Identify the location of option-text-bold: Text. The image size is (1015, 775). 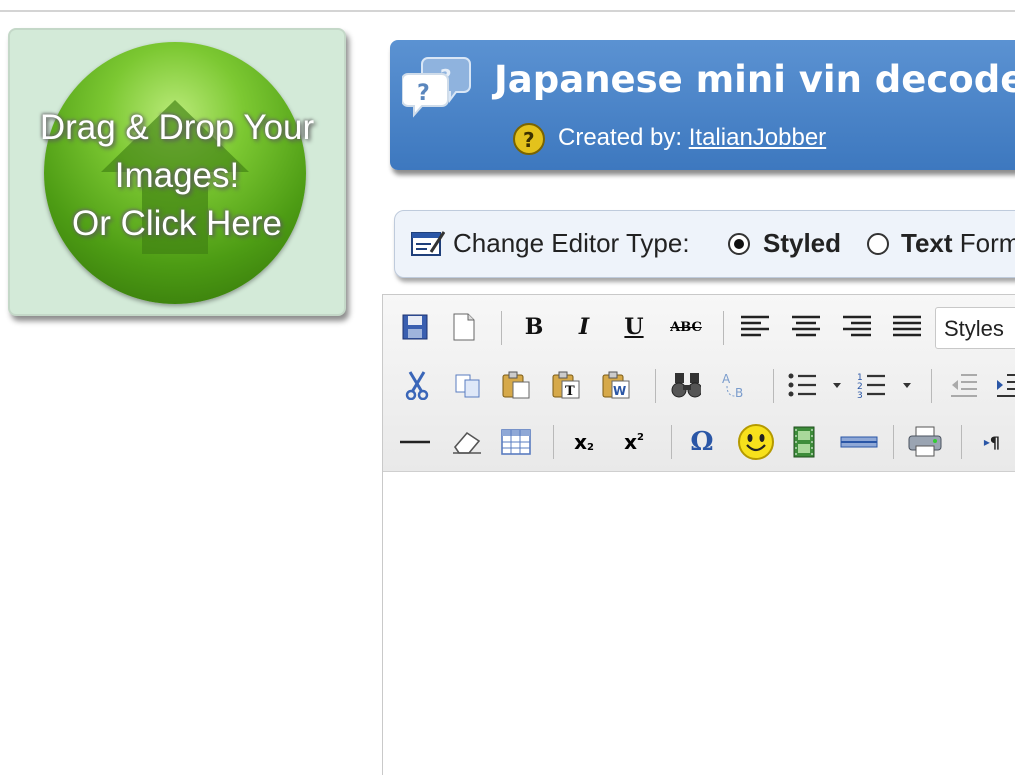
(927, 243).